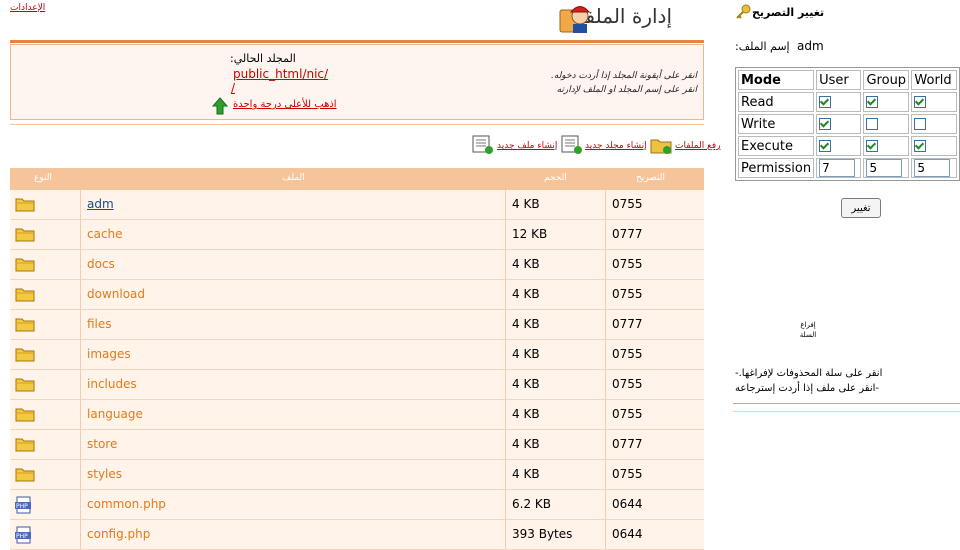  I want to click on file-name-link: store, so click(102, 444).